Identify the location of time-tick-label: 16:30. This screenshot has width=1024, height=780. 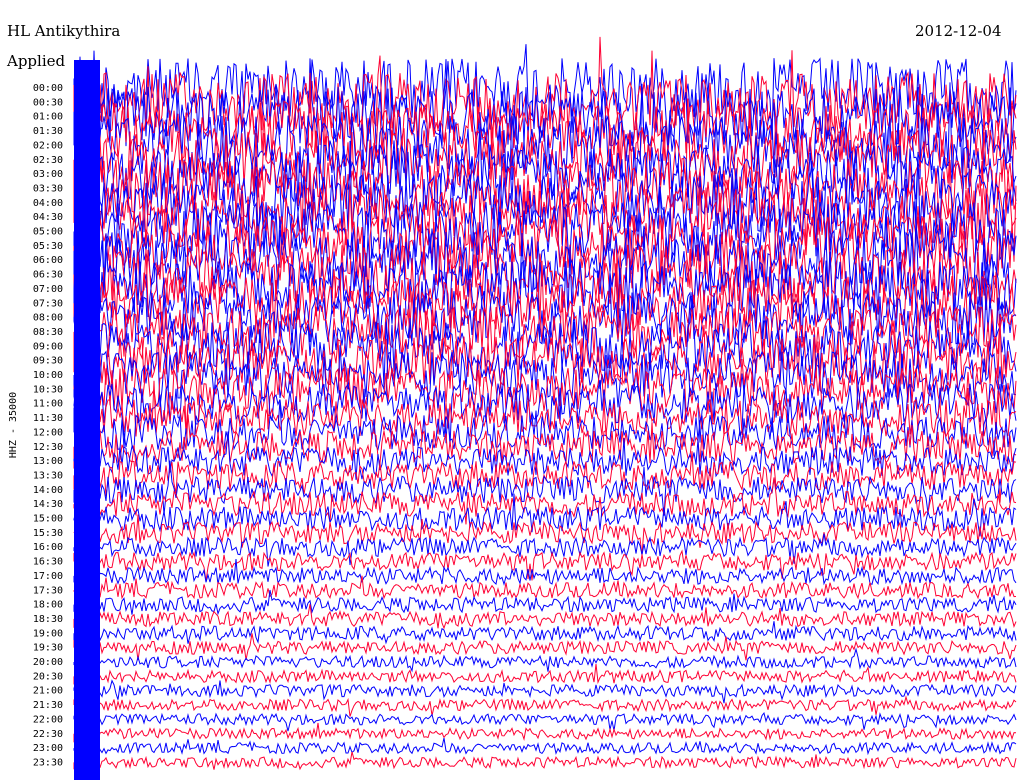
(48, 562).